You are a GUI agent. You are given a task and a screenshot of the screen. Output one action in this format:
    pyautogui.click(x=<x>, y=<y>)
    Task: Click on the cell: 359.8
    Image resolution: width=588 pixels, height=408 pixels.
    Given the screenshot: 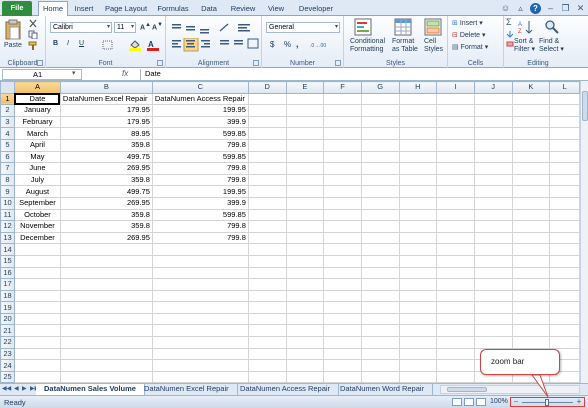 What is the action you would take?
    pyautogui.click(x=106, y=215)
    